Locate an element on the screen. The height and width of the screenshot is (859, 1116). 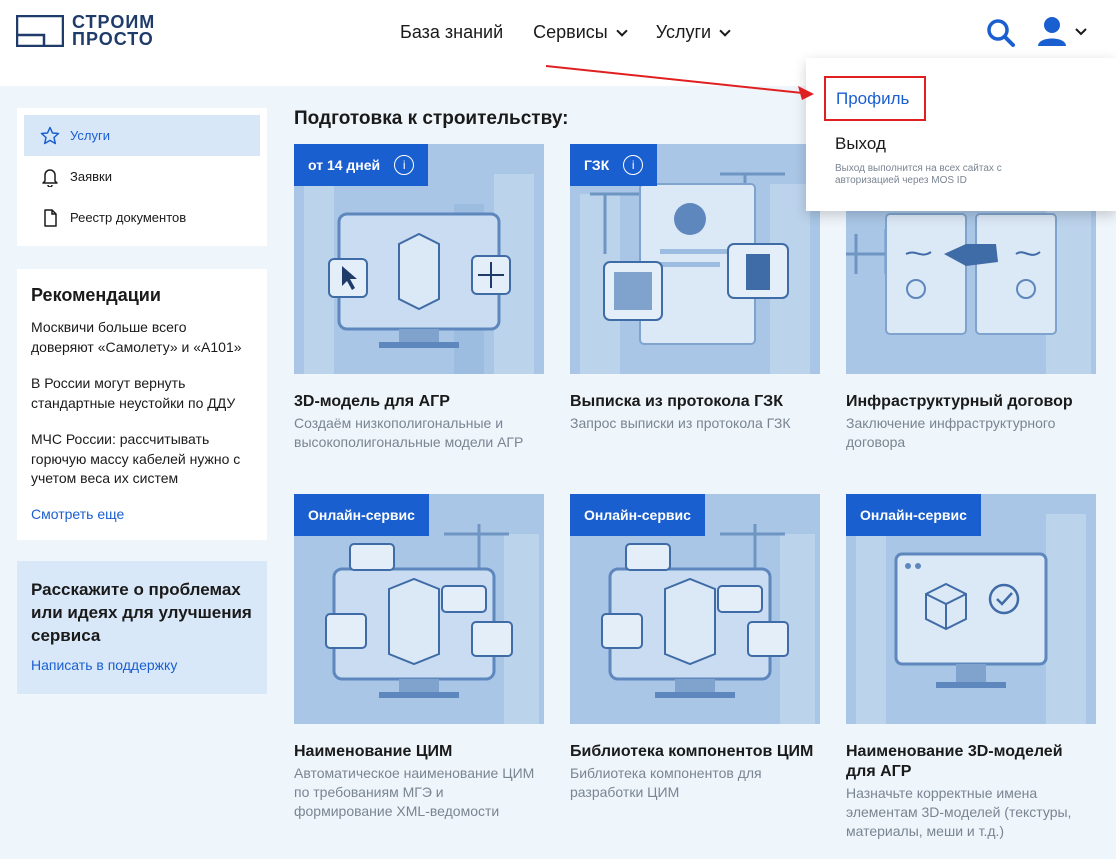
sidebar-item-documents: Реестр документов is located at coordinates (142, 217).